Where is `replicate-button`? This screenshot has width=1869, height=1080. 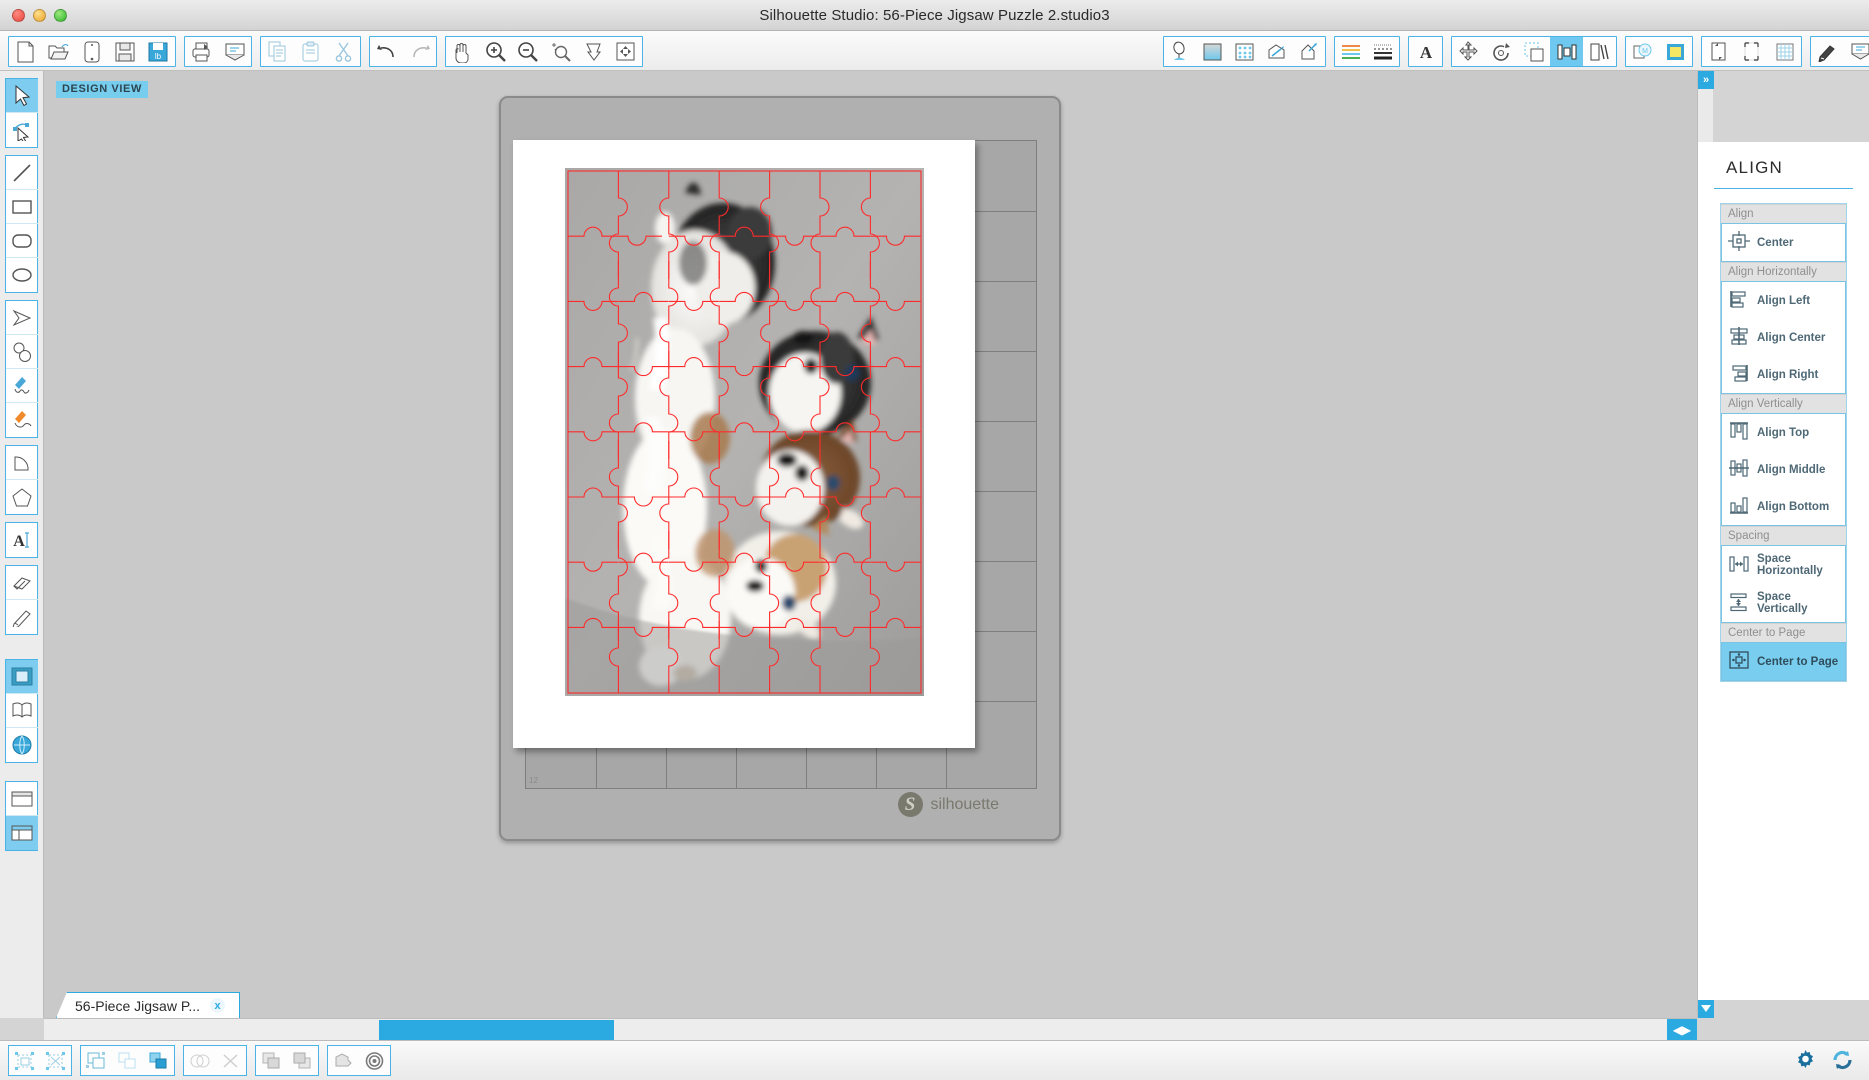
replicate-button is located at coordinates (1599, 51).